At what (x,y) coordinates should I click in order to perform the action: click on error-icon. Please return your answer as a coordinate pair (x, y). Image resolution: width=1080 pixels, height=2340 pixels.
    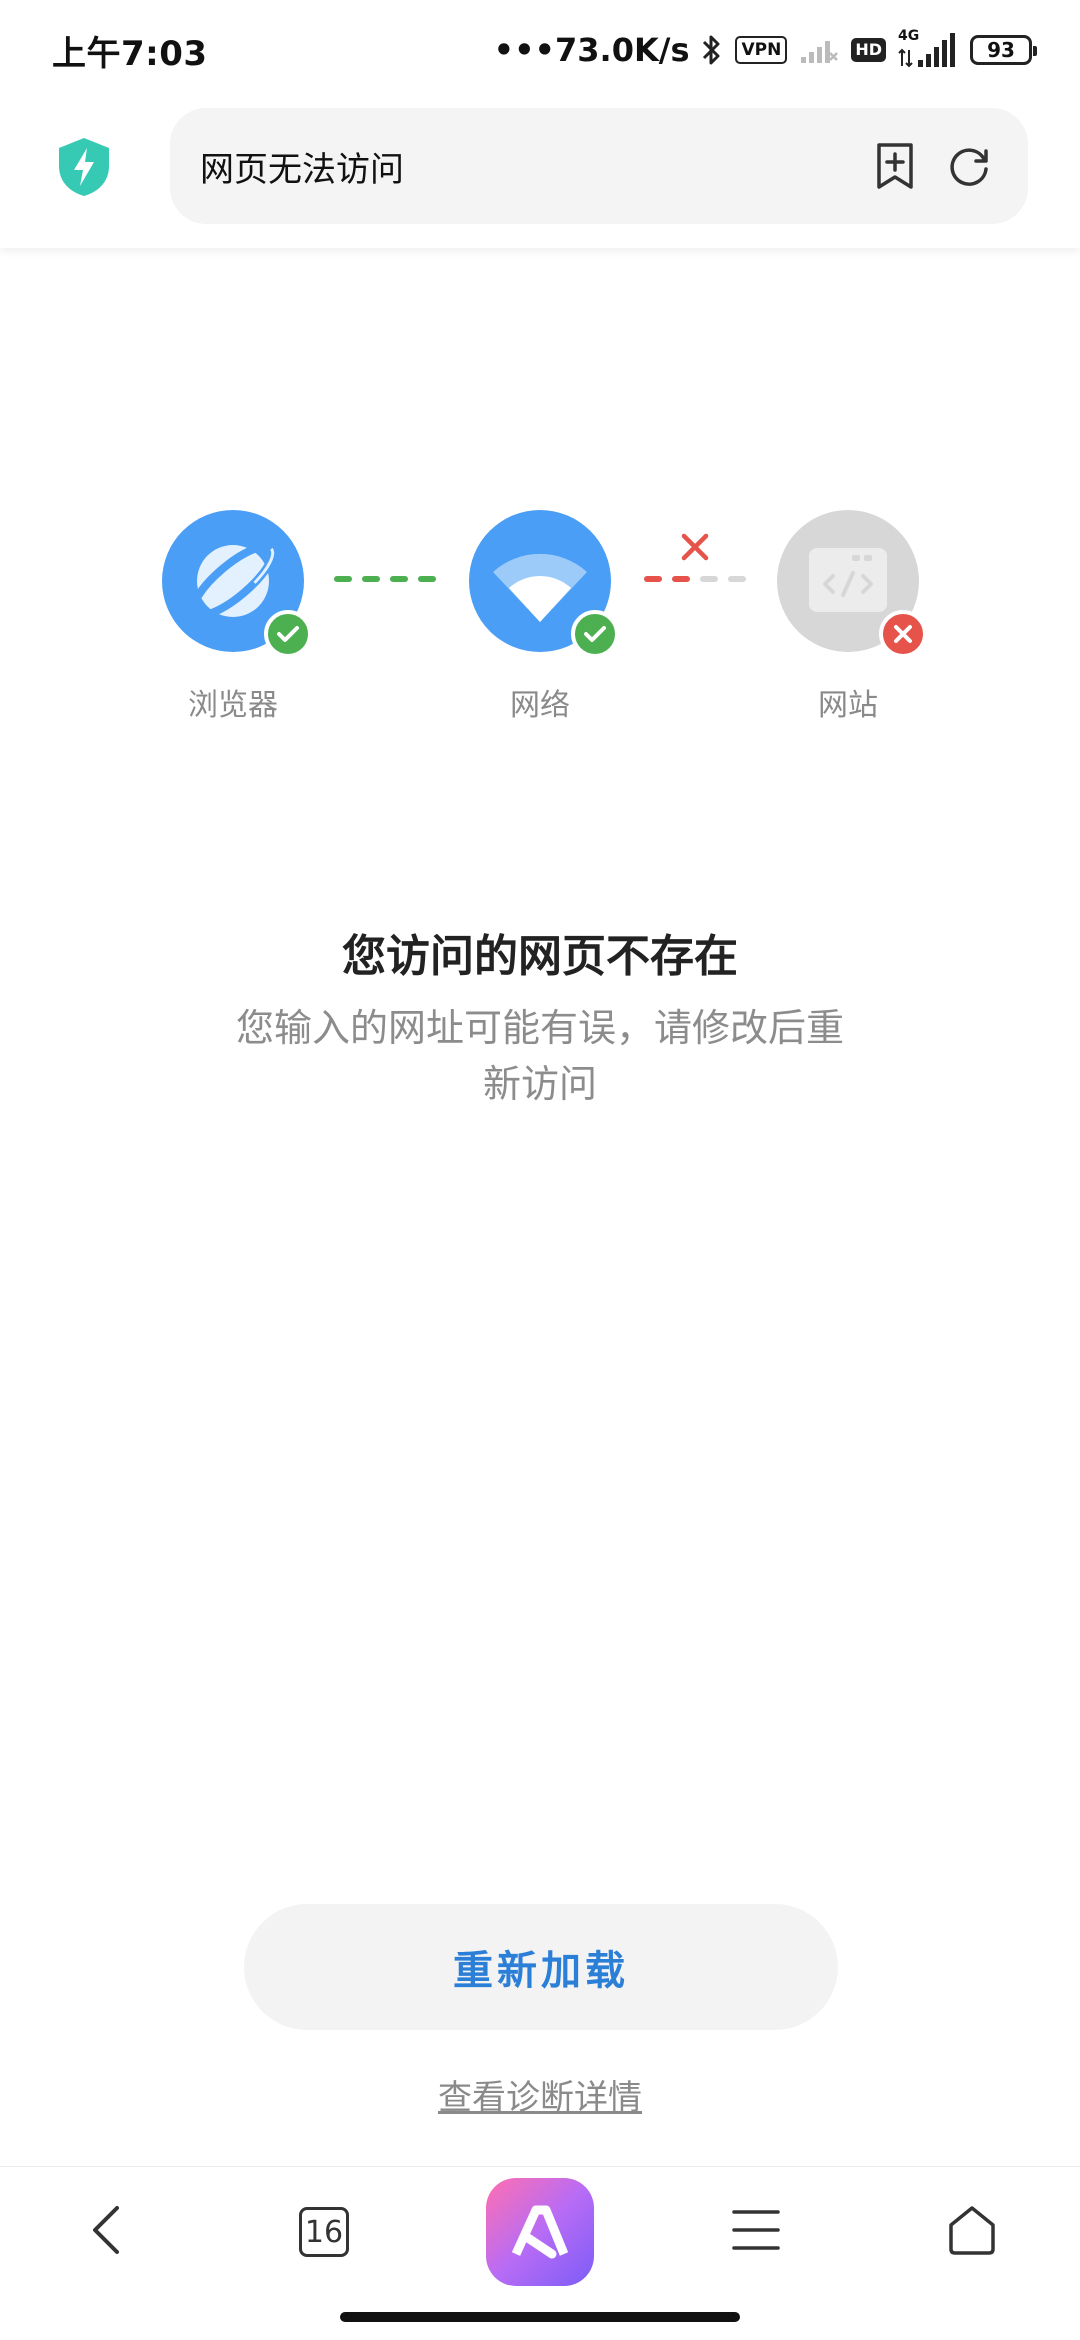
    Looking at the image, I should click on (903, 634).